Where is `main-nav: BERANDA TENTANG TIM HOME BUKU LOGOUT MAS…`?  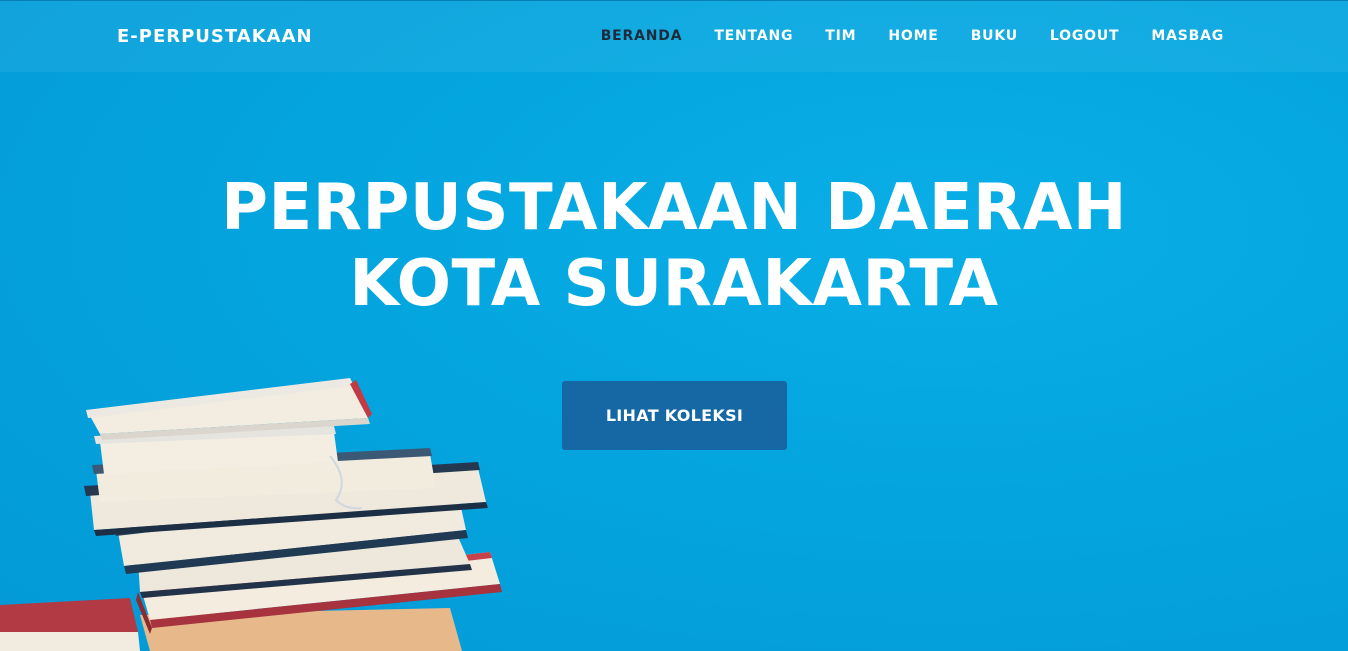 main-nav: BERANDA TENTANG TIM HOME BUKU LOGOUT MAS… is located at coordinates (896, 36).